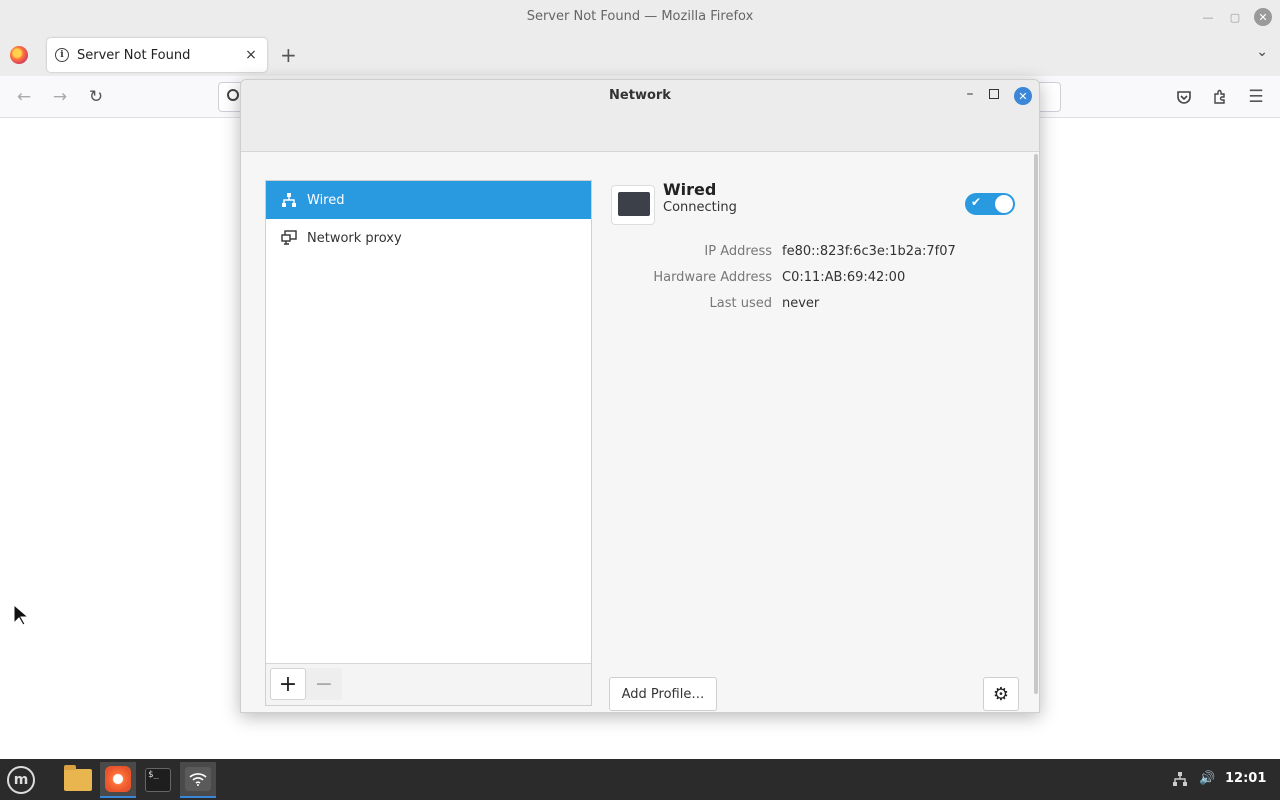 The height and width of the screenshot is (800, 1280). I want to click on mouse-cursor-icon, so click(21, 615).